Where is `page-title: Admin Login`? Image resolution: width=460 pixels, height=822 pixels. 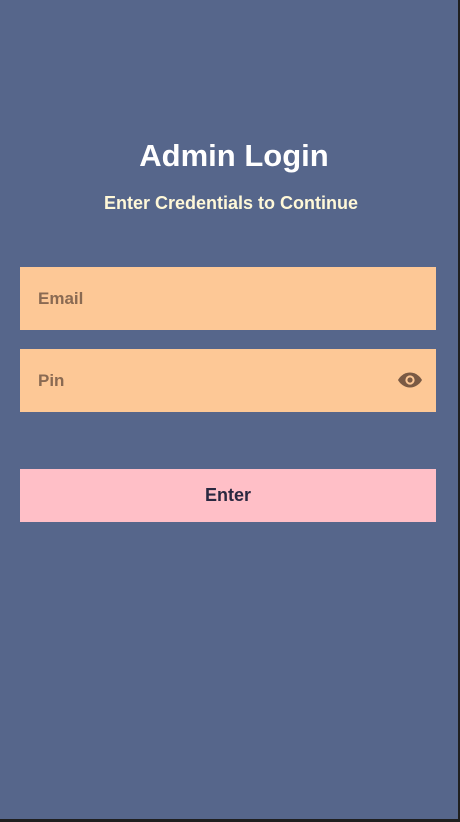 page-title: Admin Login is located at coordinates (234, 155).